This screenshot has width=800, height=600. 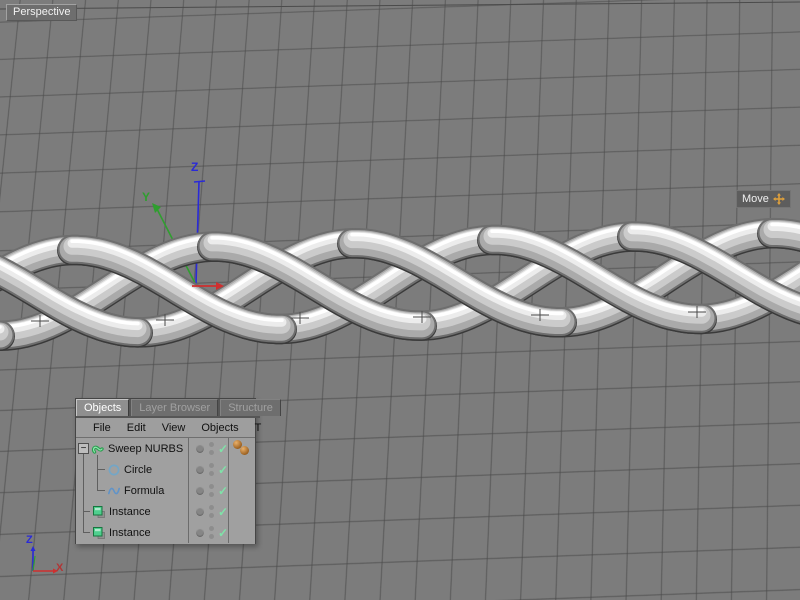 What do you see at coordinates (175, 407) in the screenshot?
I see `tab-layer-browser: Layer Browser` at bounding box center [175, 407].